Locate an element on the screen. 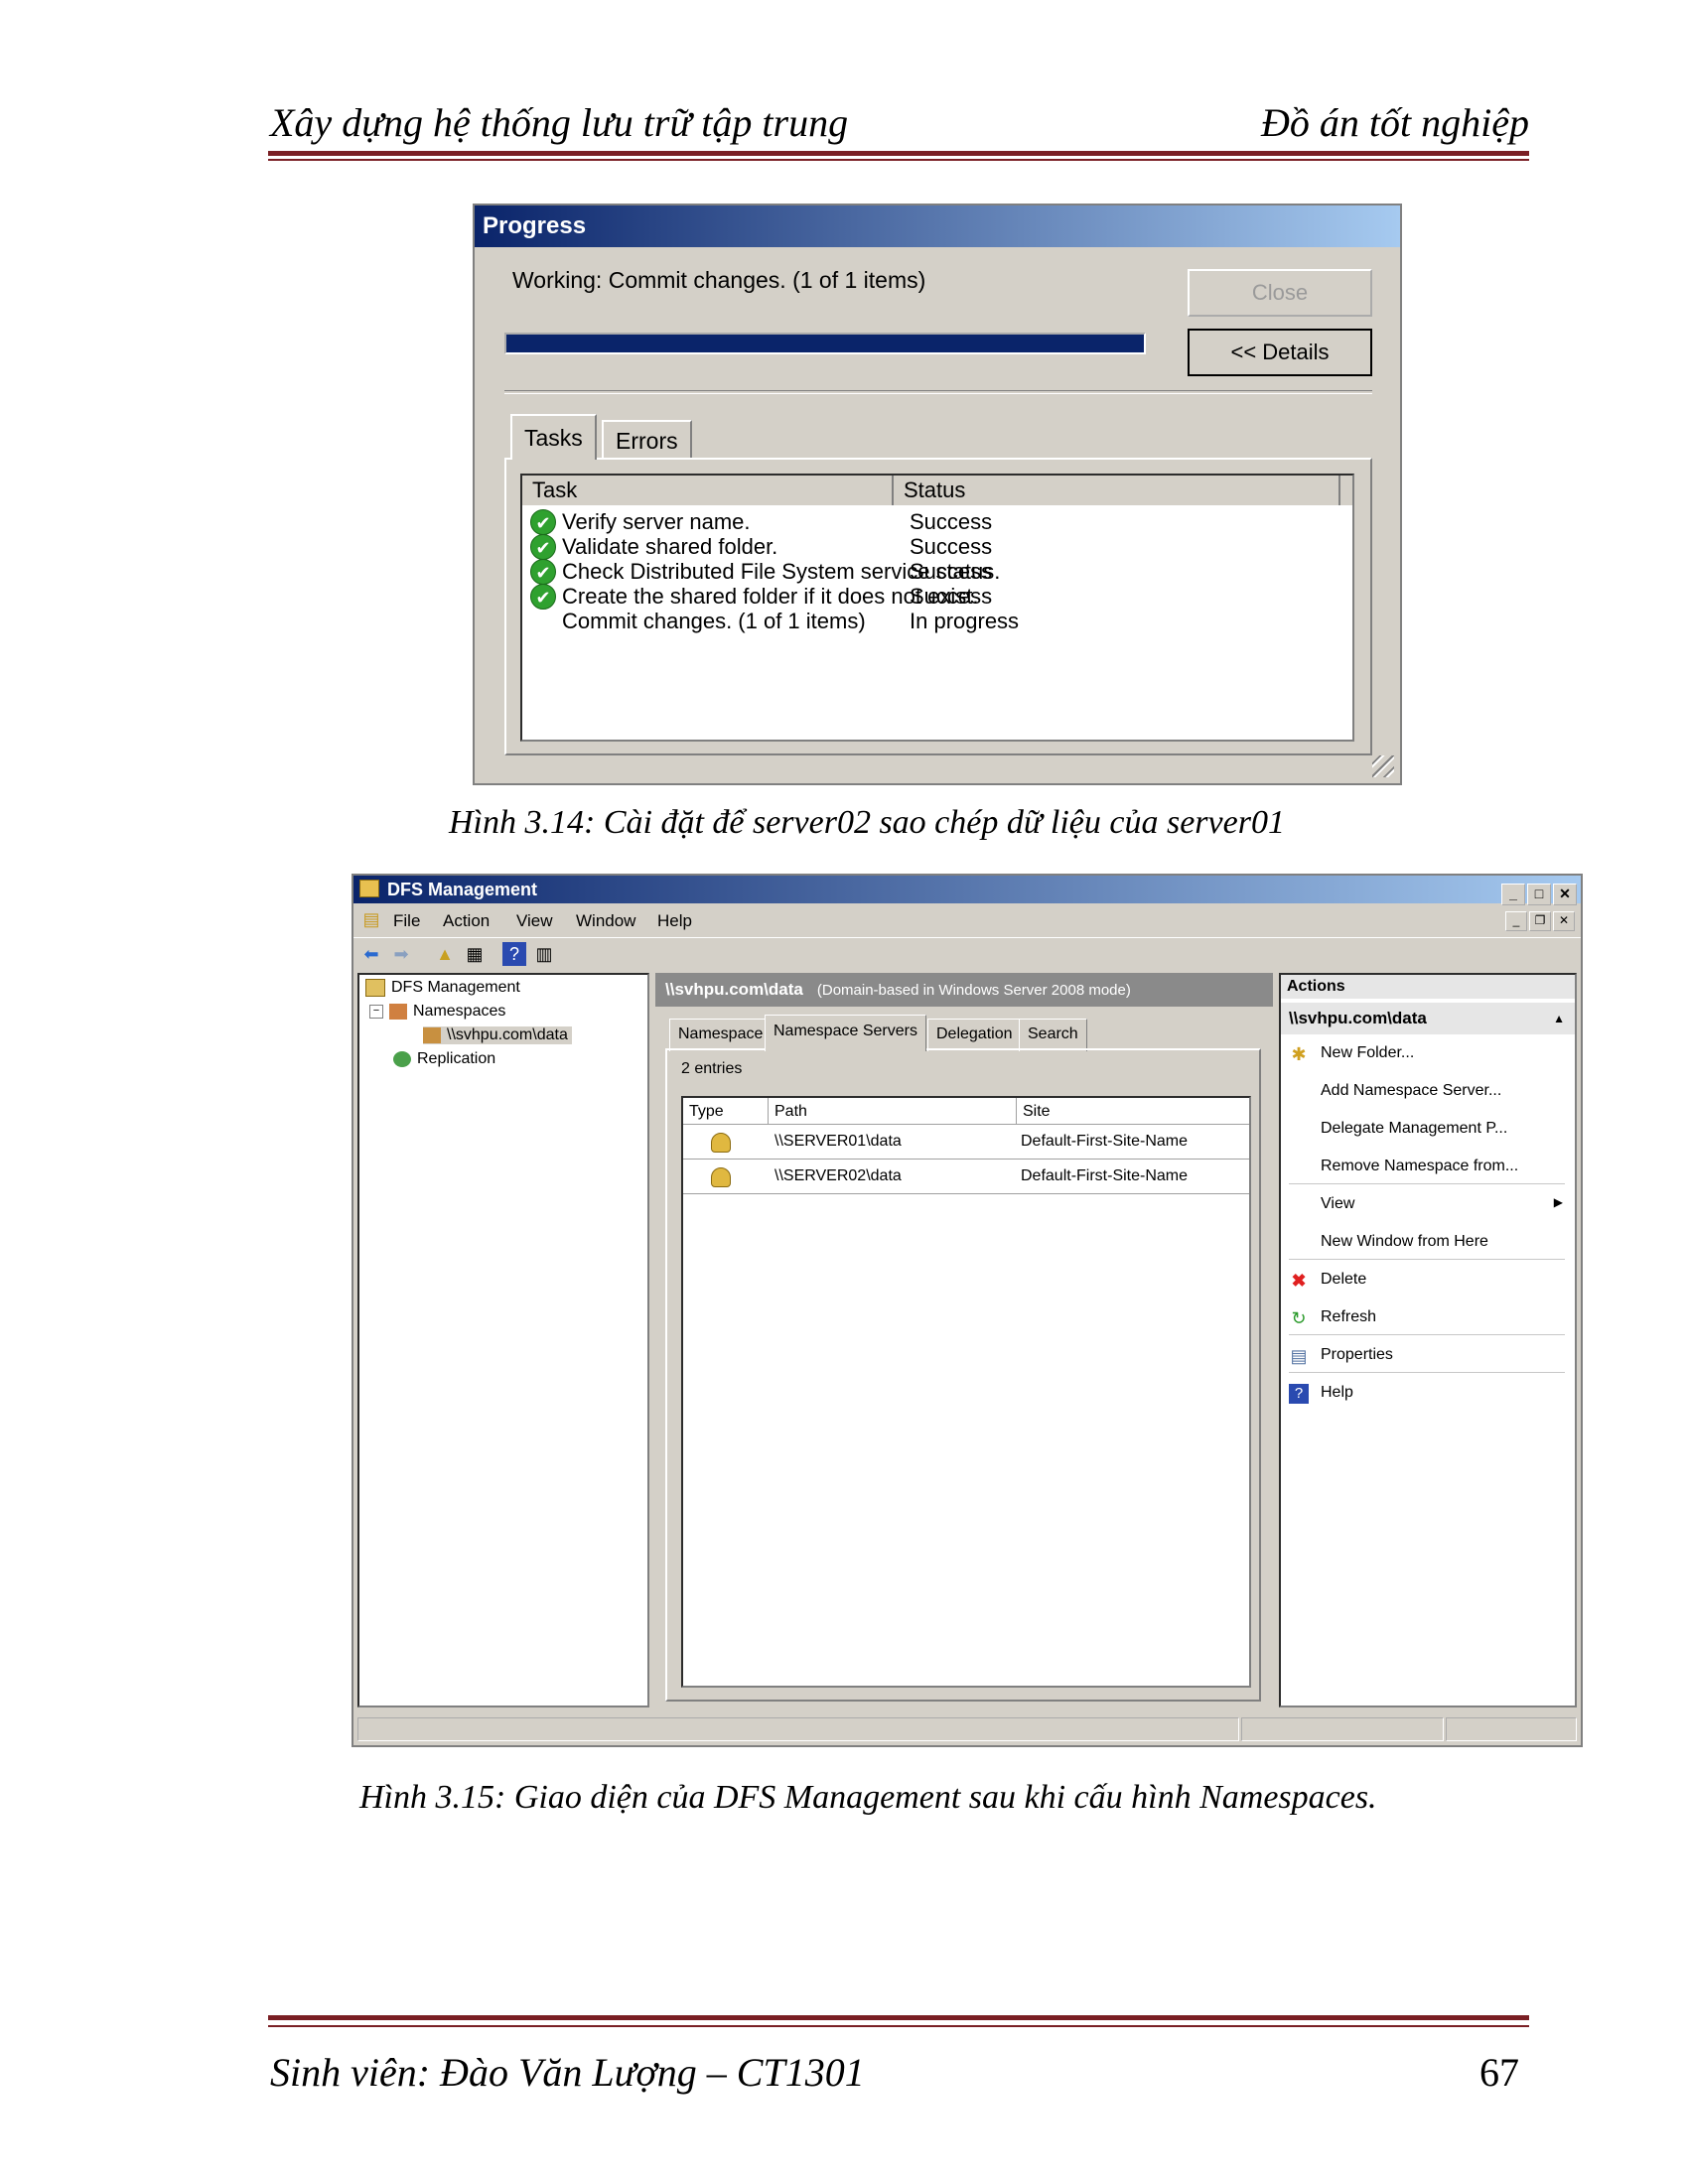 The image size is (1688, 2184). details-button: << Details is located at coordinates (1280, 352).